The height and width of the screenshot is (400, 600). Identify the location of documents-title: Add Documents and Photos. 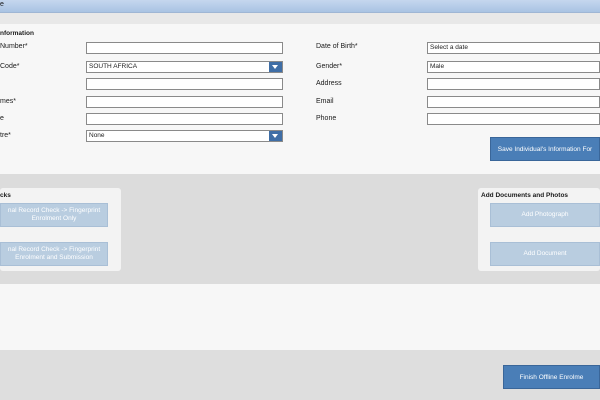
(525, 195).